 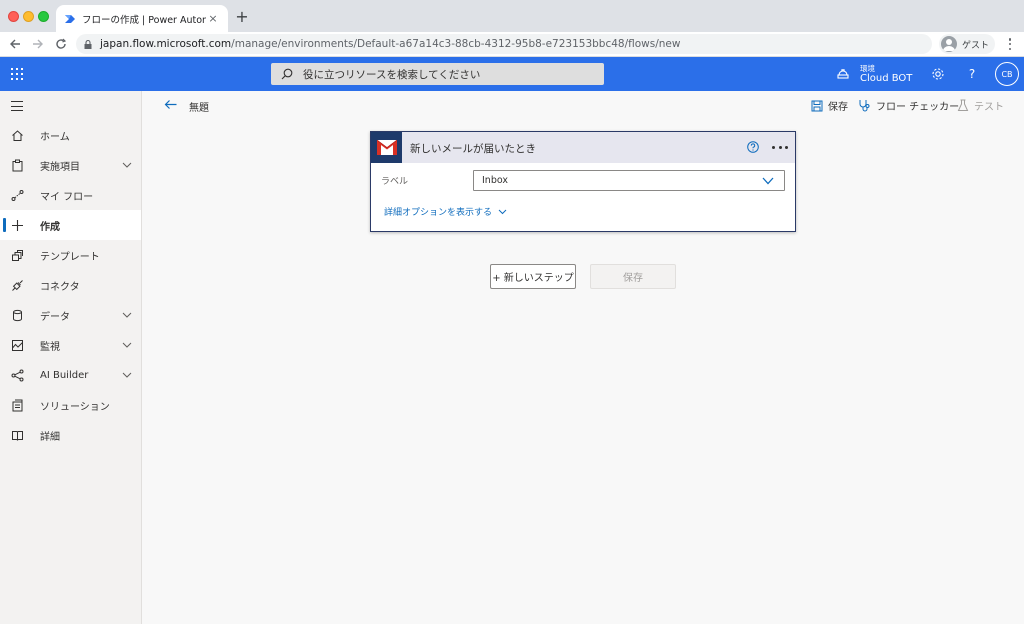 What do you see at coordinates (17, 435) in the screenshot?
I see `book-icon` at bounding box center [17, 435].